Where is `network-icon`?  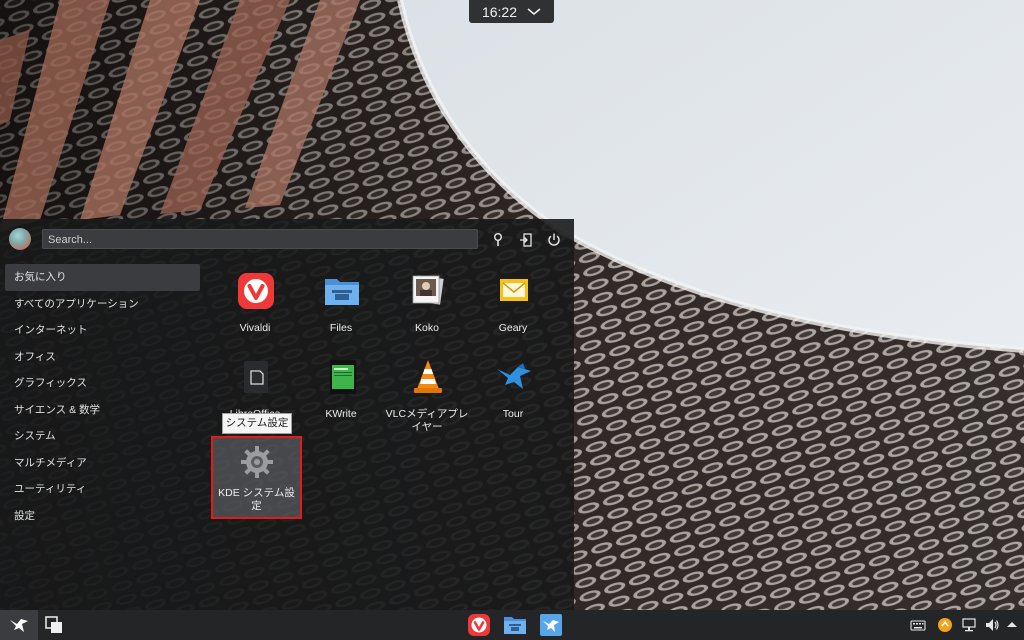 network-icon is located at coordinates (969, 625).